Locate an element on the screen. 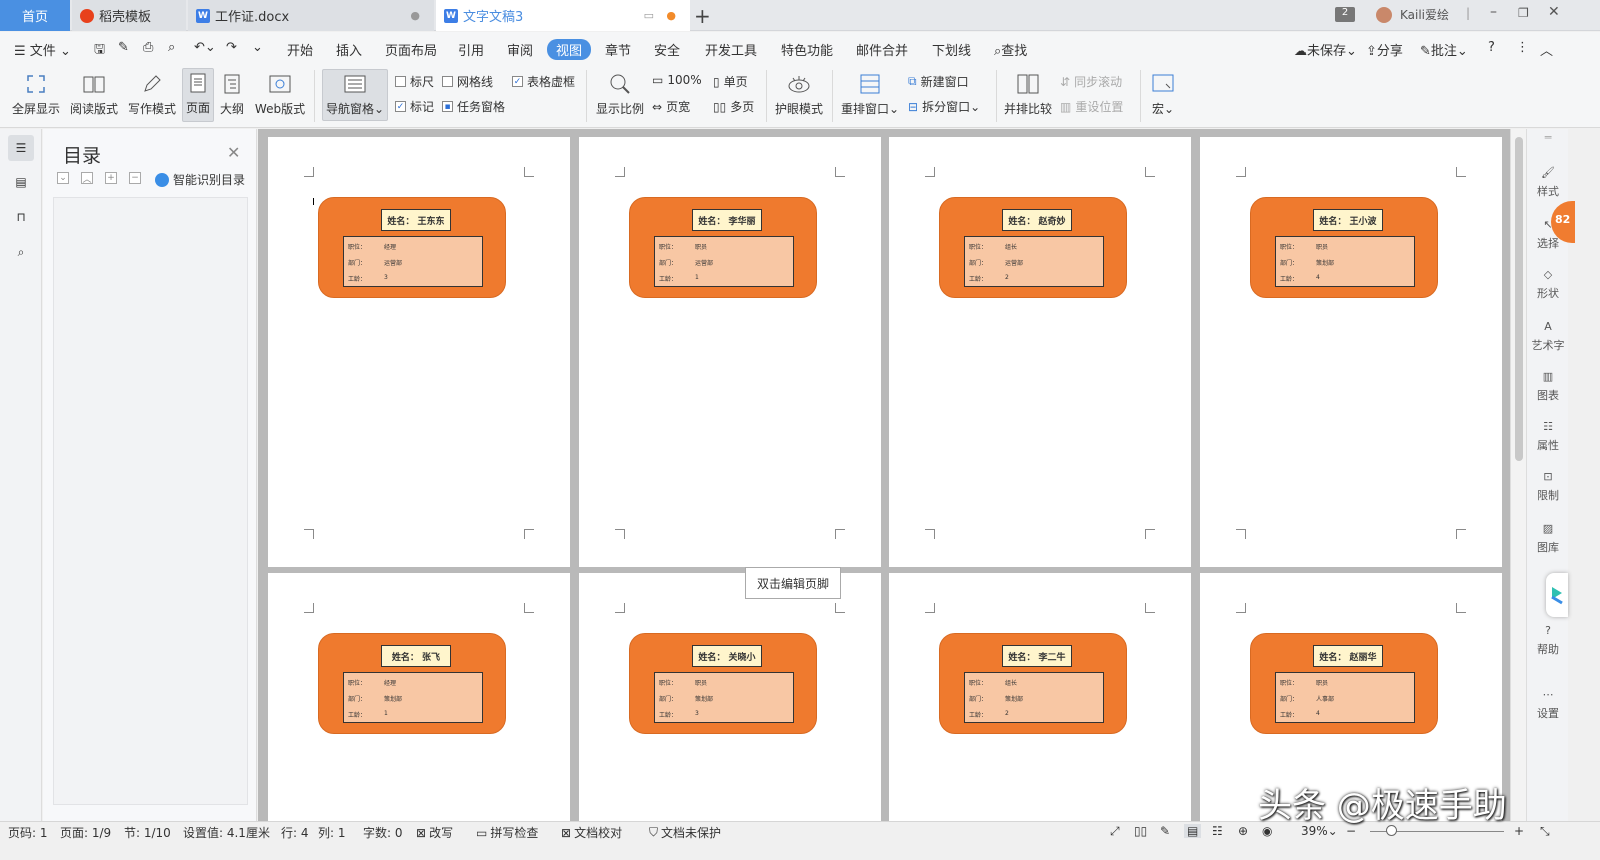 The image size is (1600, 860). split-window-button: ⊟ 拆分窗口 ⌄ is located at coordinates (944, 106).